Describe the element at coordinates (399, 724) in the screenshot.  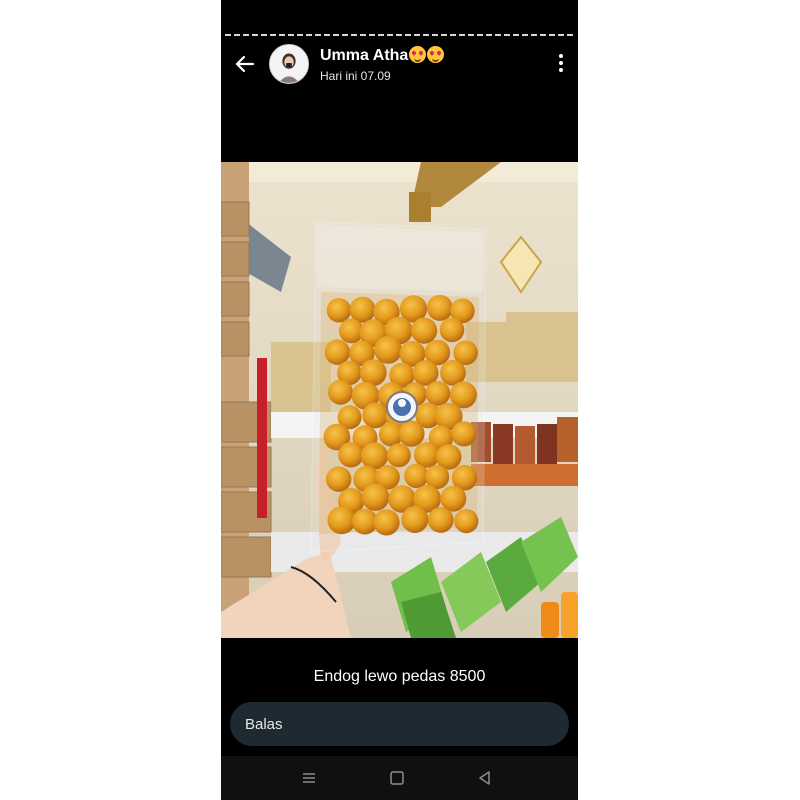
I see `reply-field: Balas` at that location.